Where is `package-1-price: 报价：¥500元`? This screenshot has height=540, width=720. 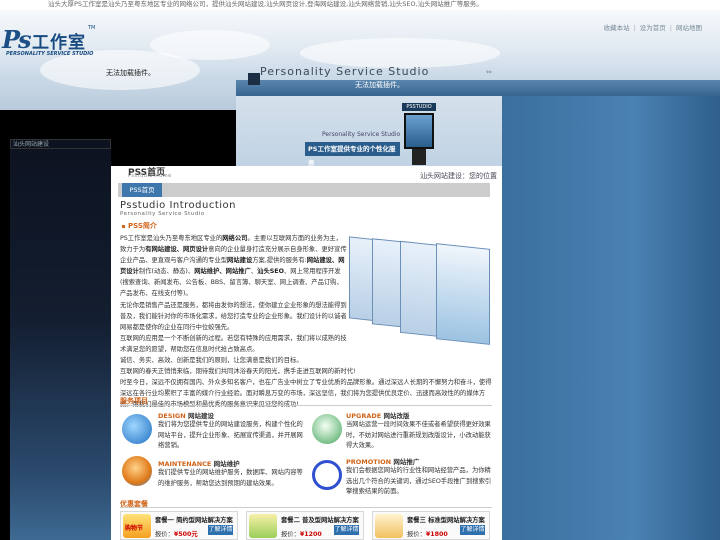
package-1-price: 报价：¥500元 is located at coordinates (176, 534).